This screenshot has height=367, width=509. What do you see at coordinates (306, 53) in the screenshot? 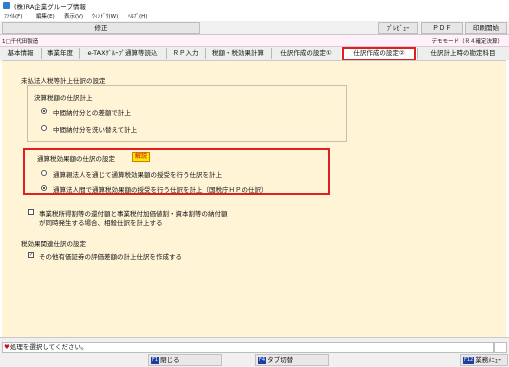
I see `tab-journal-settings-1: 仕訳作成の設定①` at bounding box center [306, 53].